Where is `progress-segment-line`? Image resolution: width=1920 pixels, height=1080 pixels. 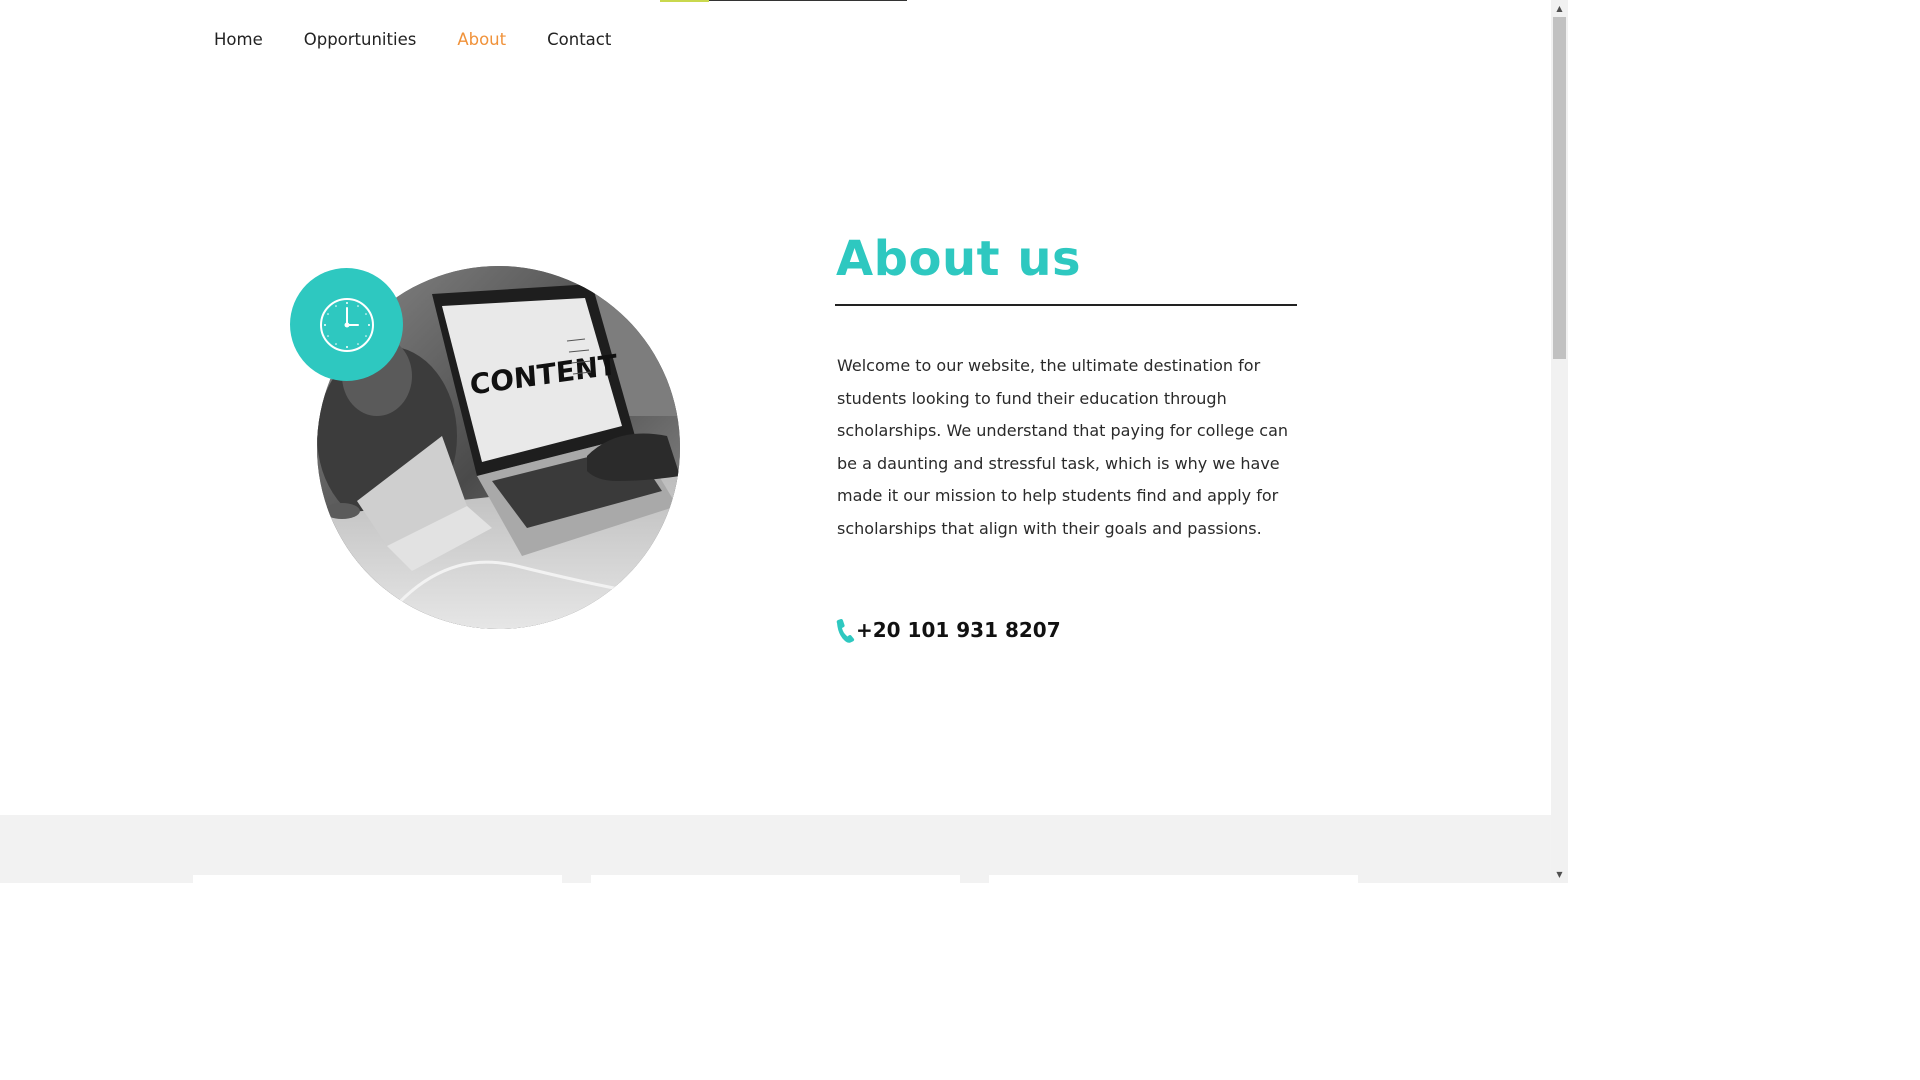 progress-segment-line is located at coordinates (808, 0).